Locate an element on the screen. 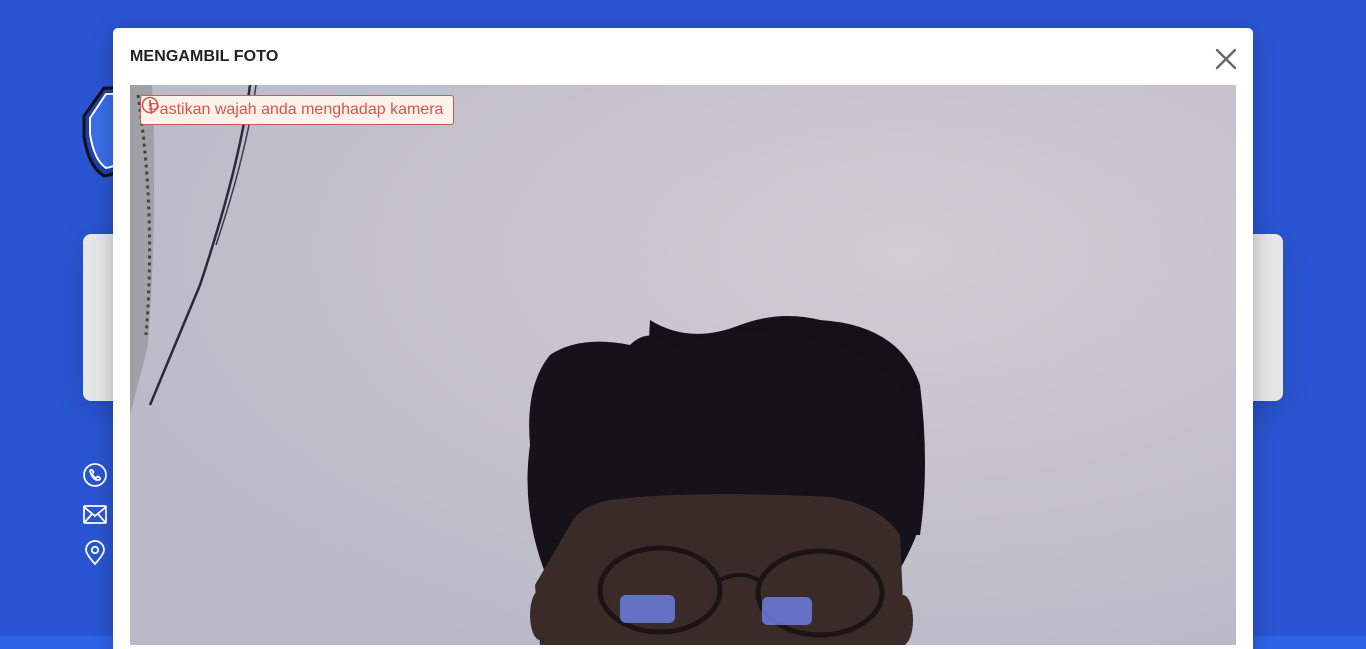  exclamation-circle-icon is located at coordinates (150, 105).